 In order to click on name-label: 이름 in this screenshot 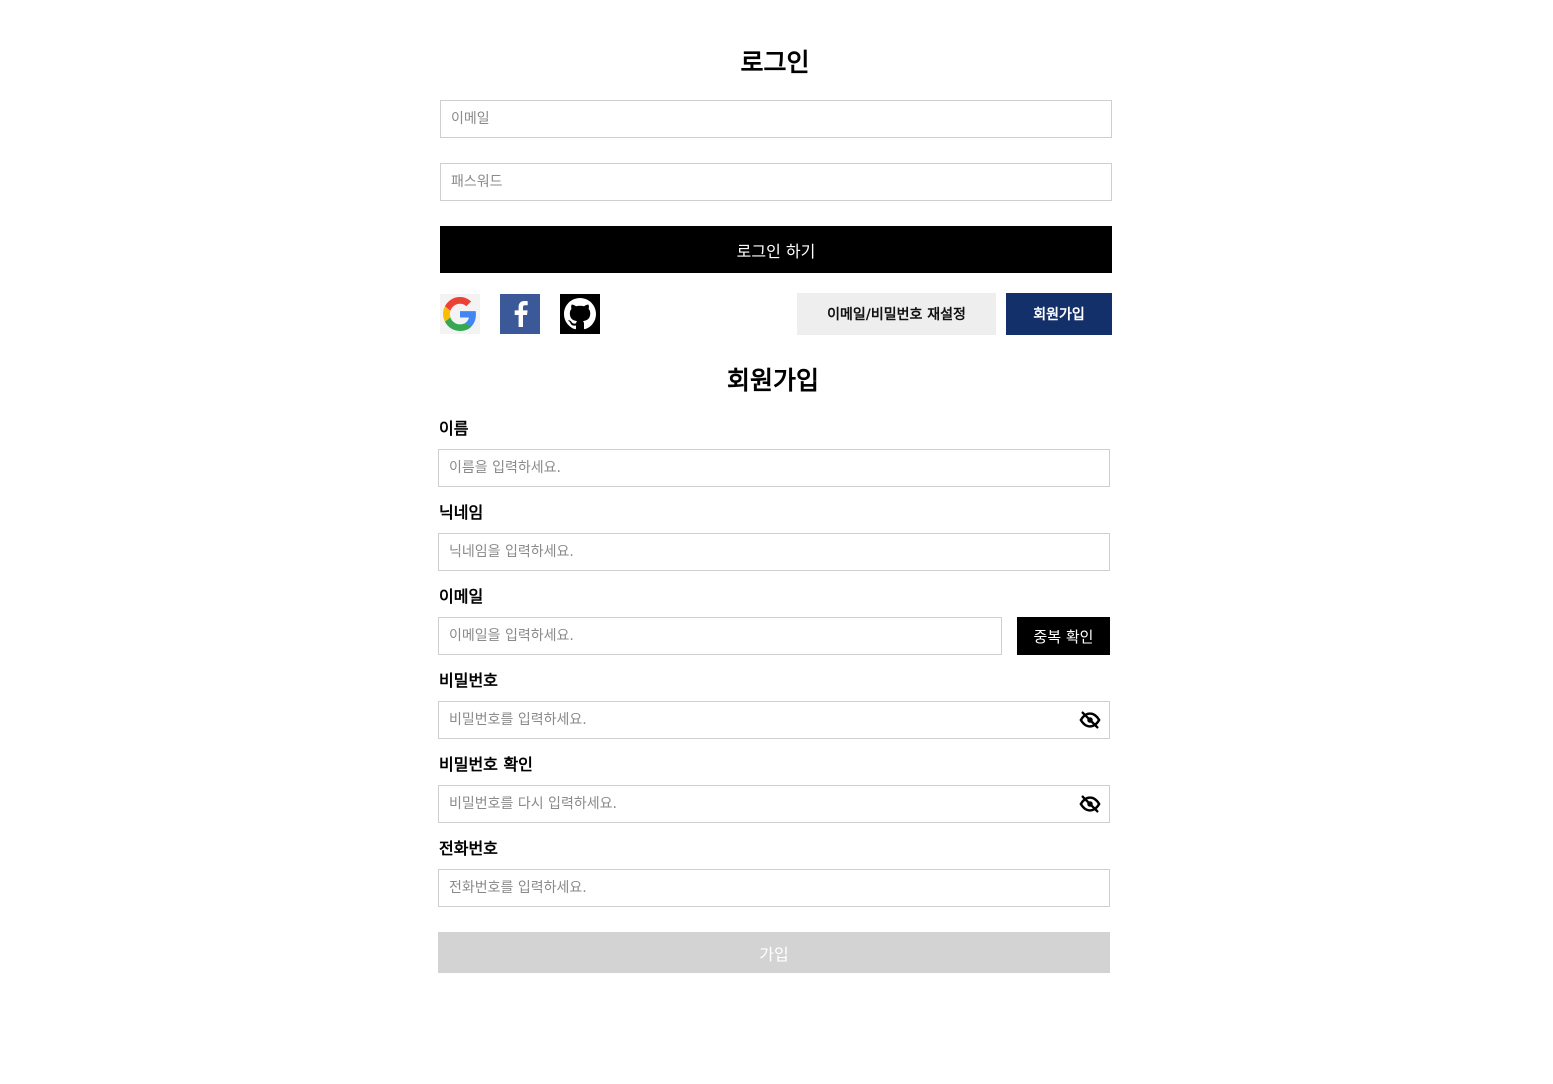, I will do `click(454, 428)`.